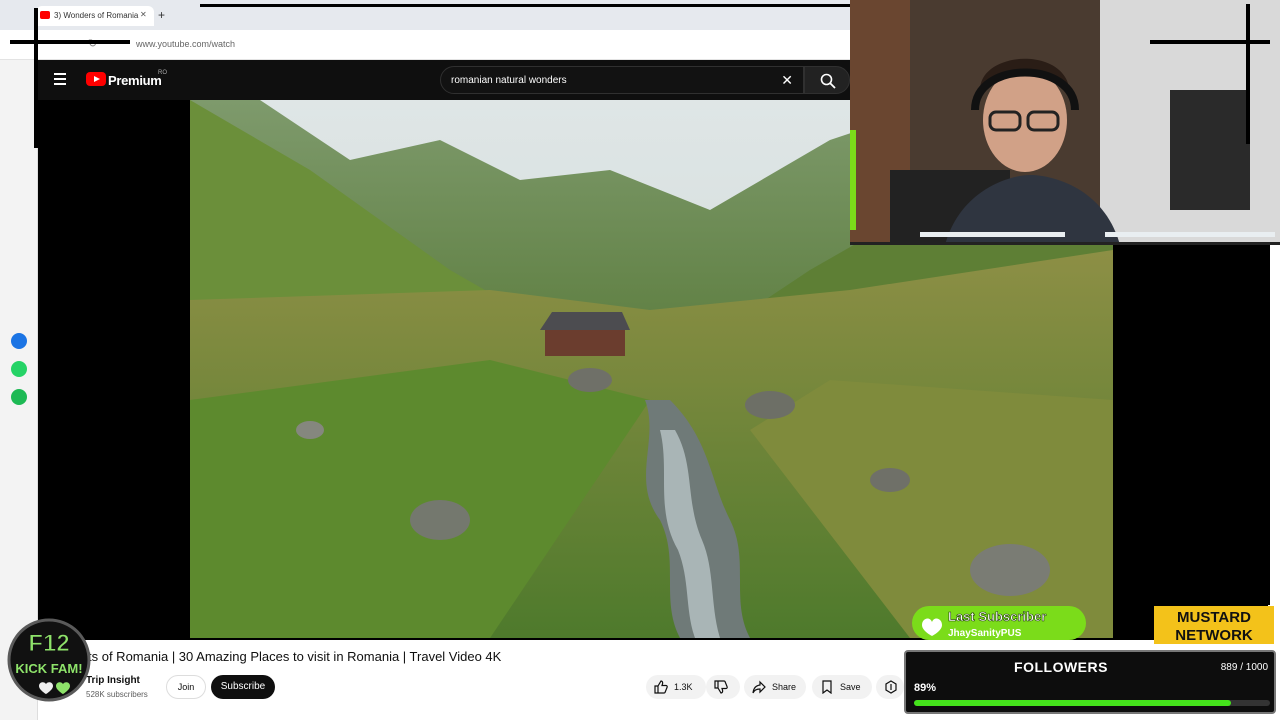 The image size is (1280, 720). I want to click on new-tab-button: +, so click(161, 15).